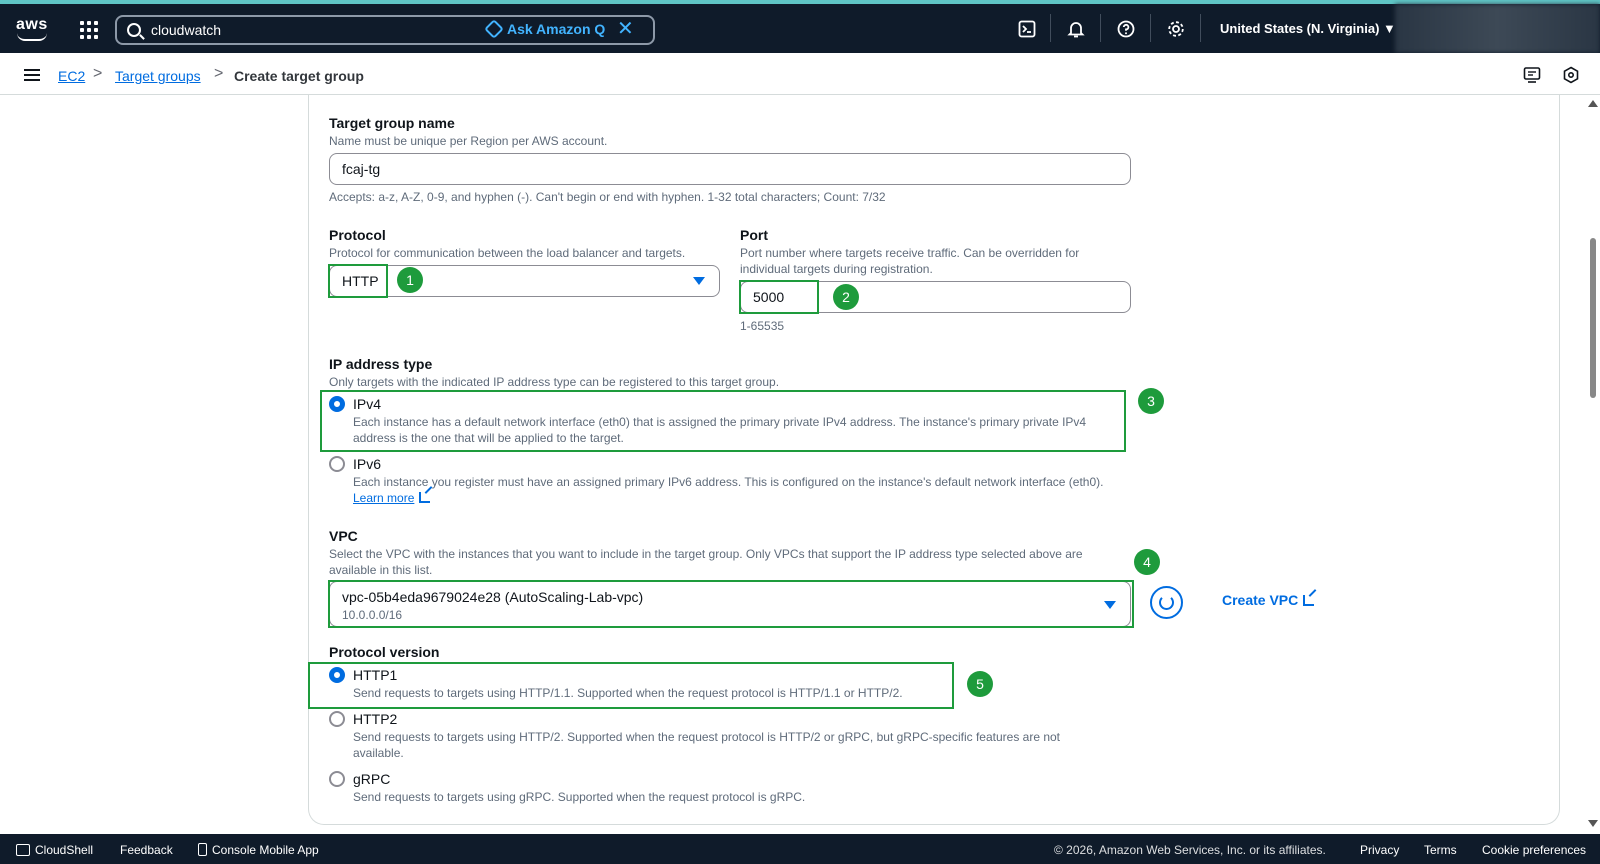 This screenshot has height=864, width=1600. Describe the element at coordinates (1440, 850) in the screenshot. I see `terms-link: Terms` at that location.